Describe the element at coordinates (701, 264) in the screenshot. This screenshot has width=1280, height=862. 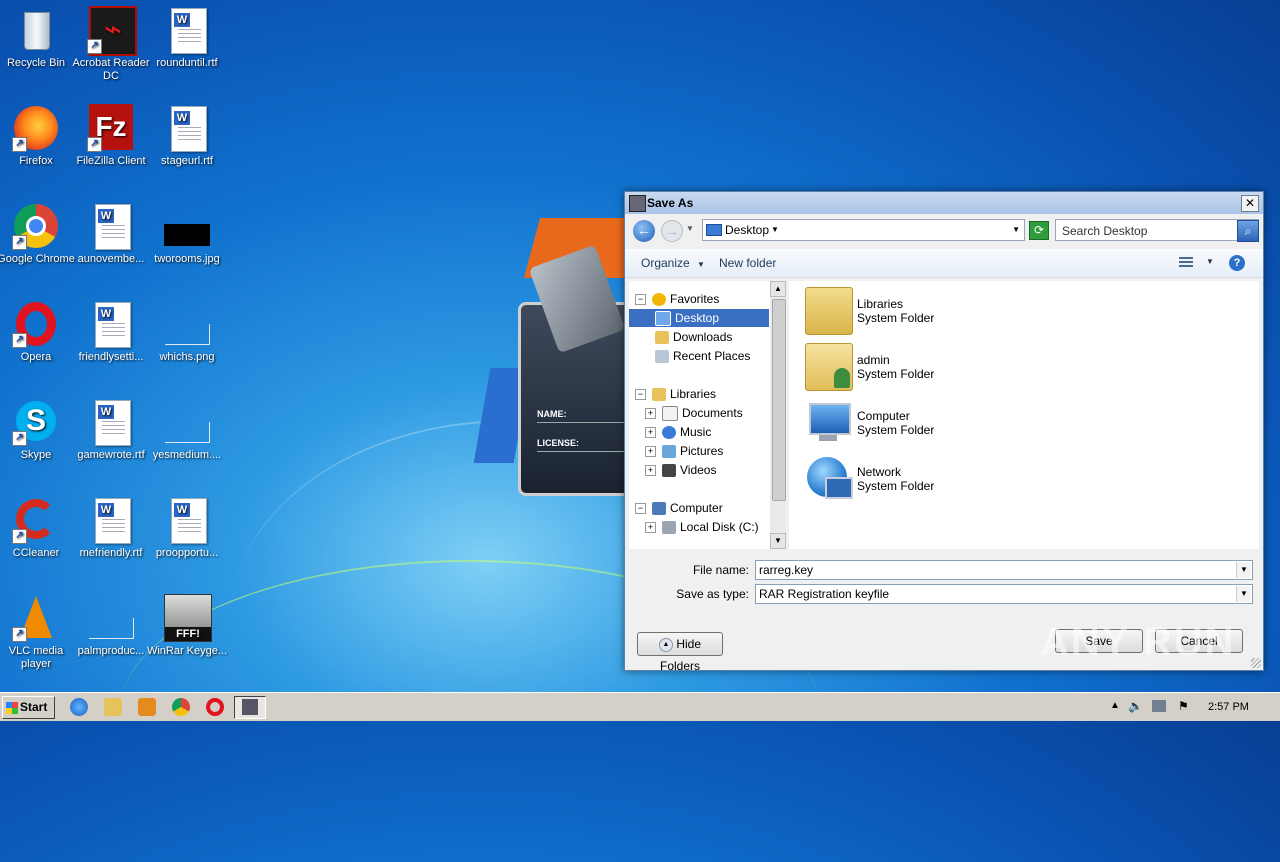
I see `chevron-down-icon: ▼` at that location.